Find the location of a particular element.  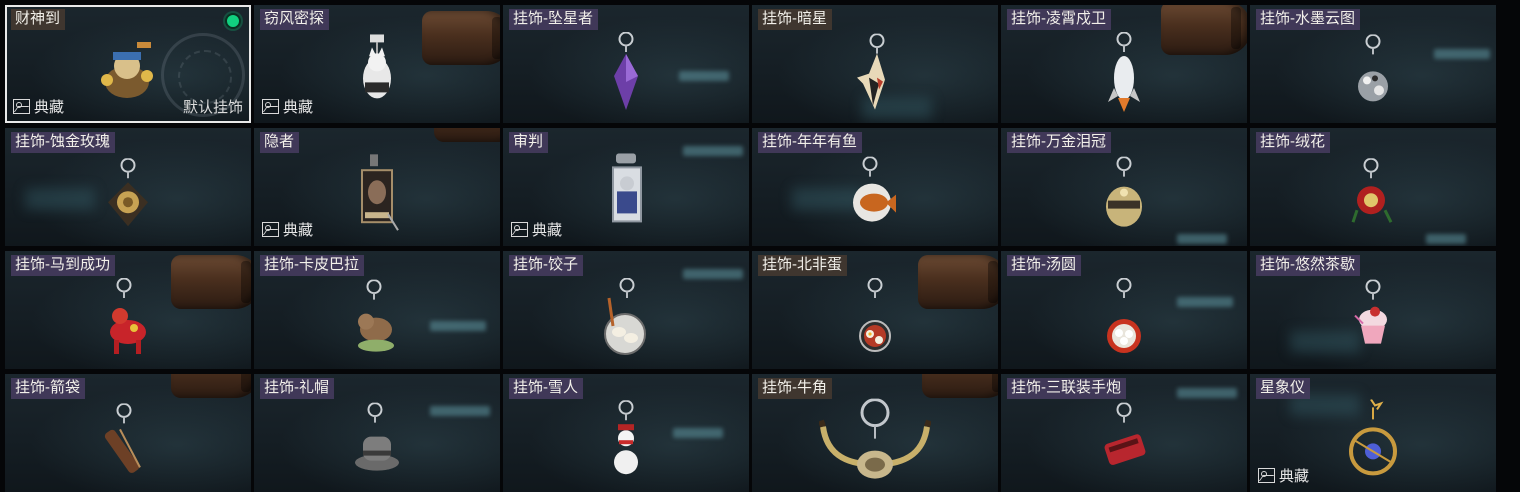

charm-card: 隐者典藏 is located at coordinates (377, 187).